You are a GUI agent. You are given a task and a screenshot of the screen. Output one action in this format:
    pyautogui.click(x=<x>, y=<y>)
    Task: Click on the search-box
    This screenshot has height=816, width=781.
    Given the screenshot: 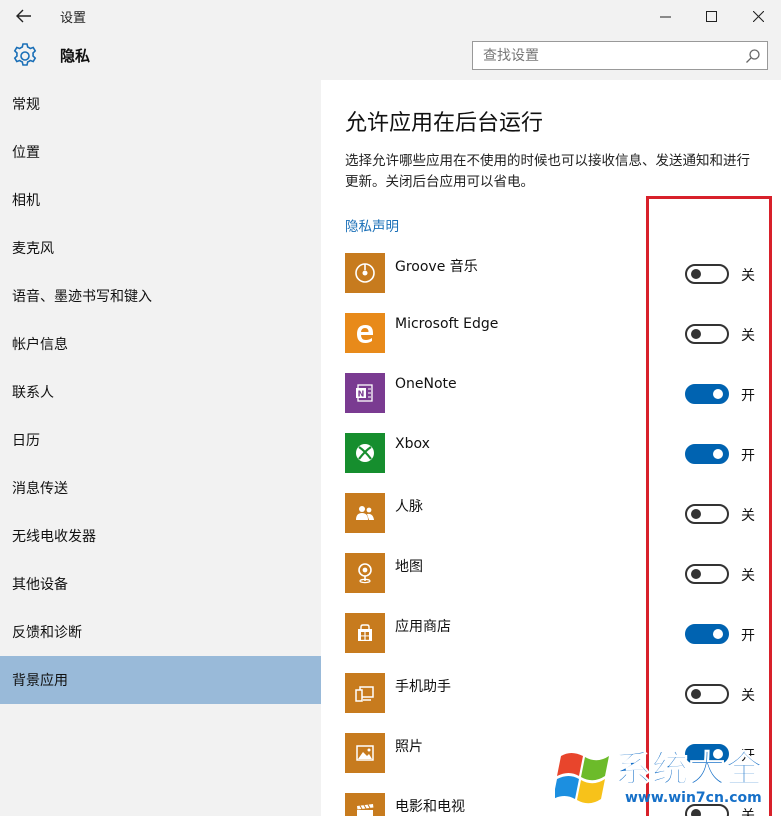 What is the action you would take?
    pyautogui.click(x=620, y=55)
    